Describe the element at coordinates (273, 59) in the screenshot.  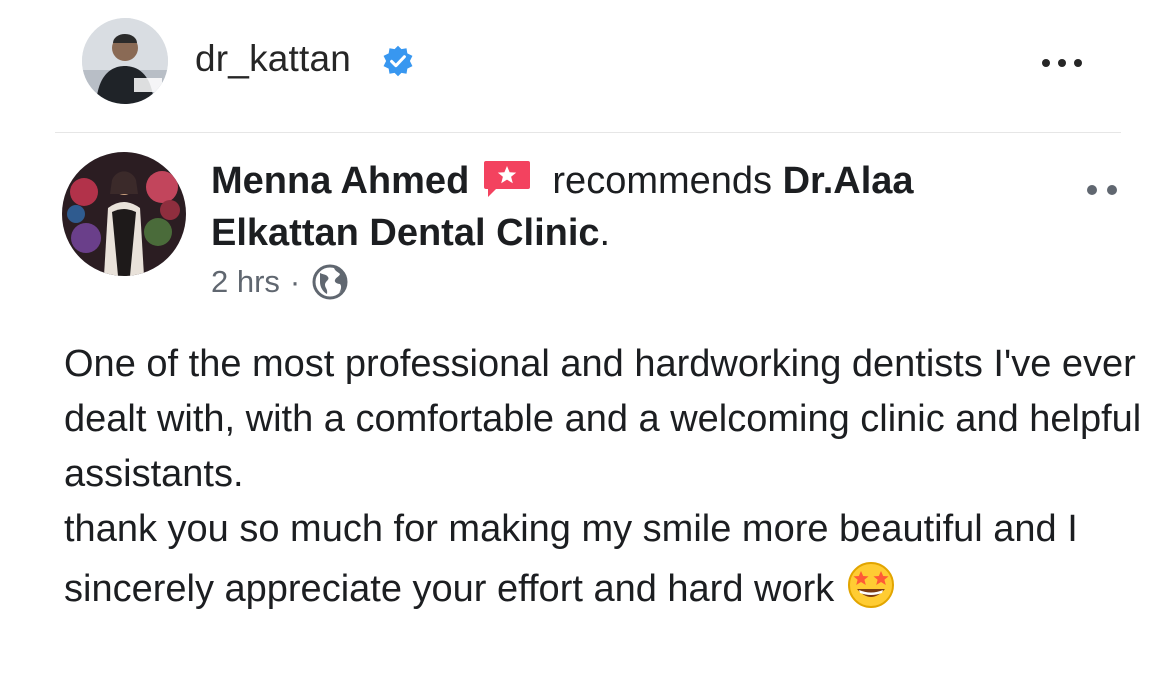
I see `owner-username: dr_kattan` at that location.